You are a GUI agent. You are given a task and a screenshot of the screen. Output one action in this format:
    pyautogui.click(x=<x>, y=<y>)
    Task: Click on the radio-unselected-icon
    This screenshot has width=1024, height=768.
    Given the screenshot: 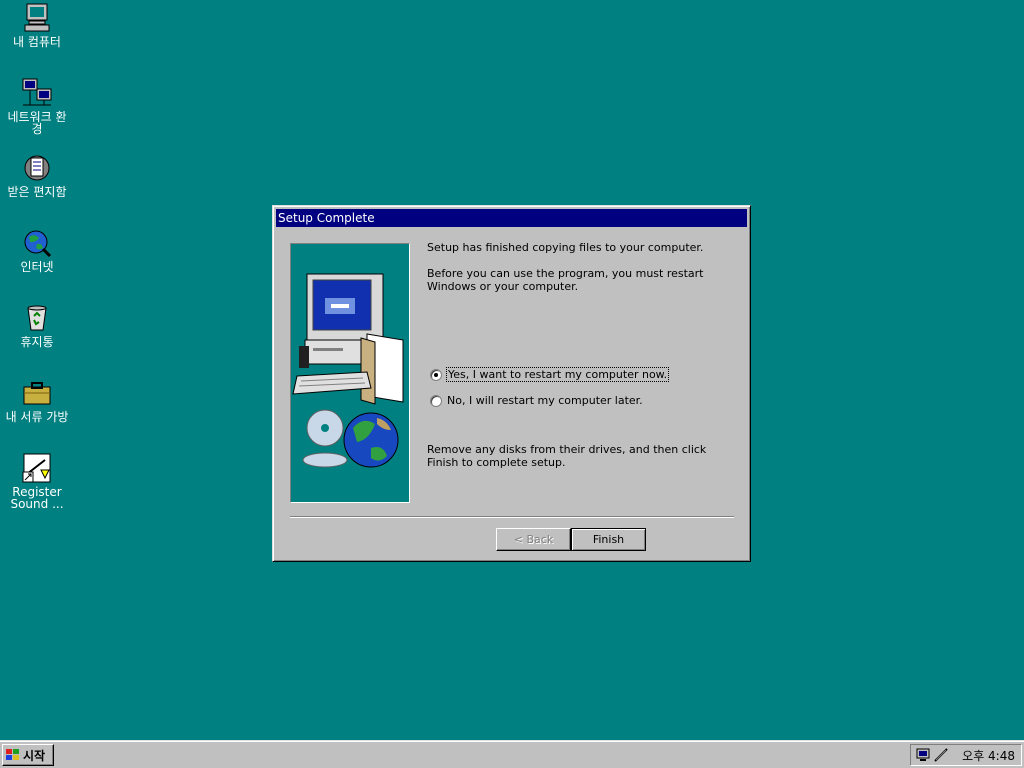 What is the action you would take?
    pyautogui.click(x=436, y=400)
    